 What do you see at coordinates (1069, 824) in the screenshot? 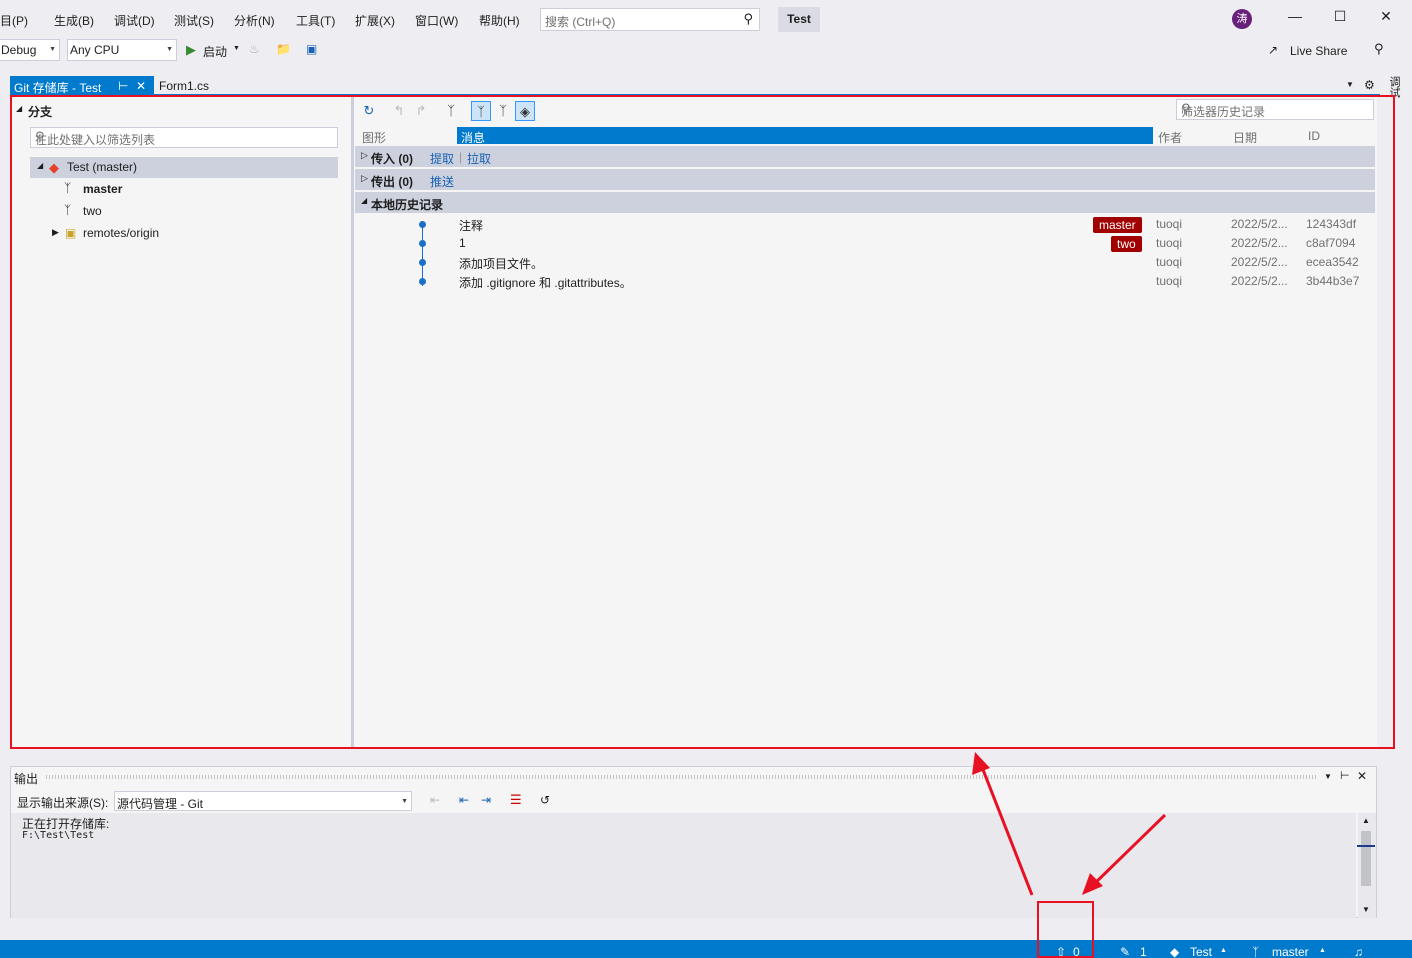
I see `annotation-arrows` at bounding box center [1069, 824].